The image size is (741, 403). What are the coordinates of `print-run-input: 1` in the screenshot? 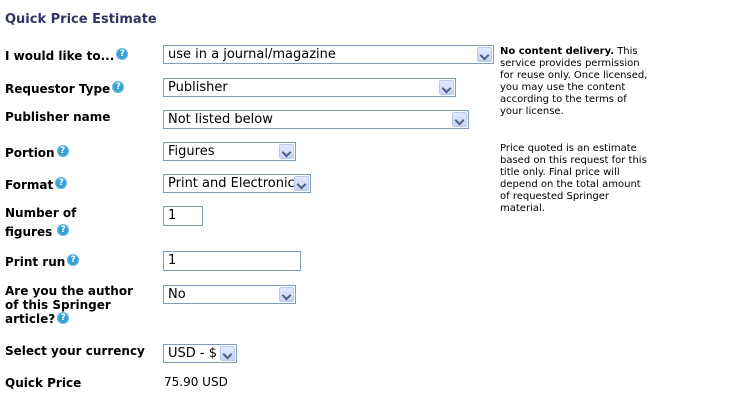 It's located at (232, 261).